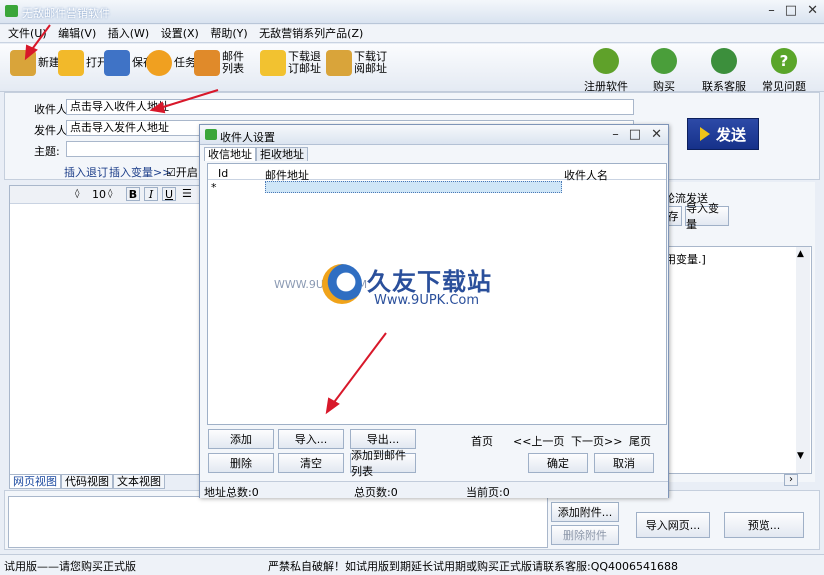  I want to click on new-icon, so click(23, 63).